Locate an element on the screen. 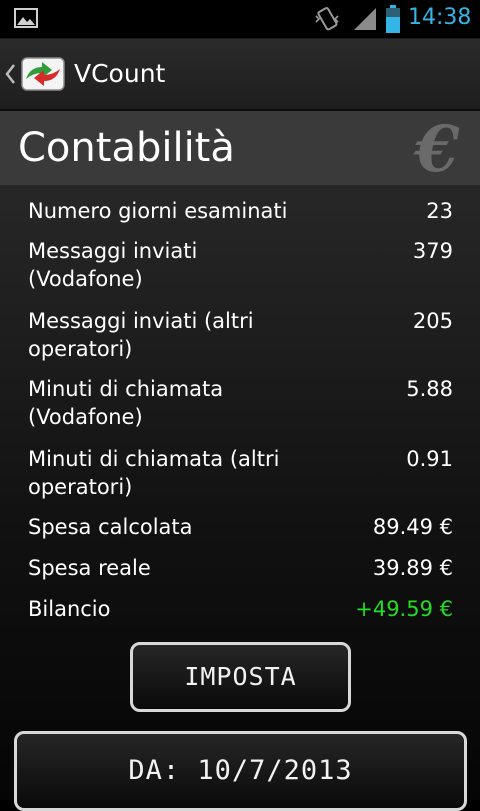  section-header: Contabilità € is located at coordinates (240, 148).